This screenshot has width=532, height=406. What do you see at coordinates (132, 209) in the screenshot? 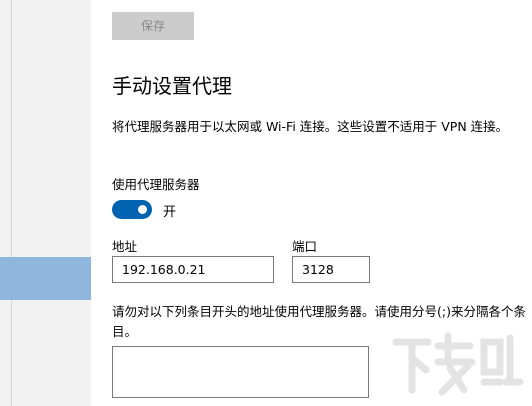
I see `use-proxy-toggle` at bounding box center [132, 209].